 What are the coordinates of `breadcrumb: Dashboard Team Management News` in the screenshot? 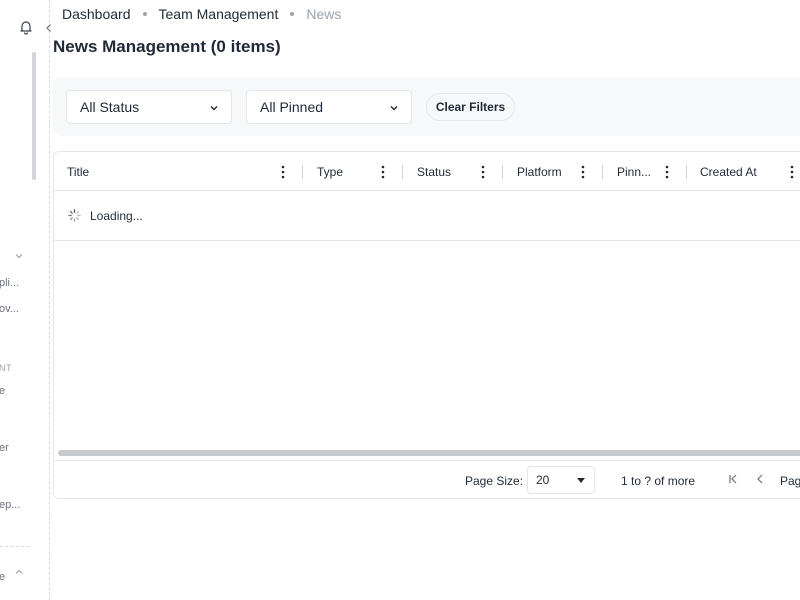 It's located at (201, 14).